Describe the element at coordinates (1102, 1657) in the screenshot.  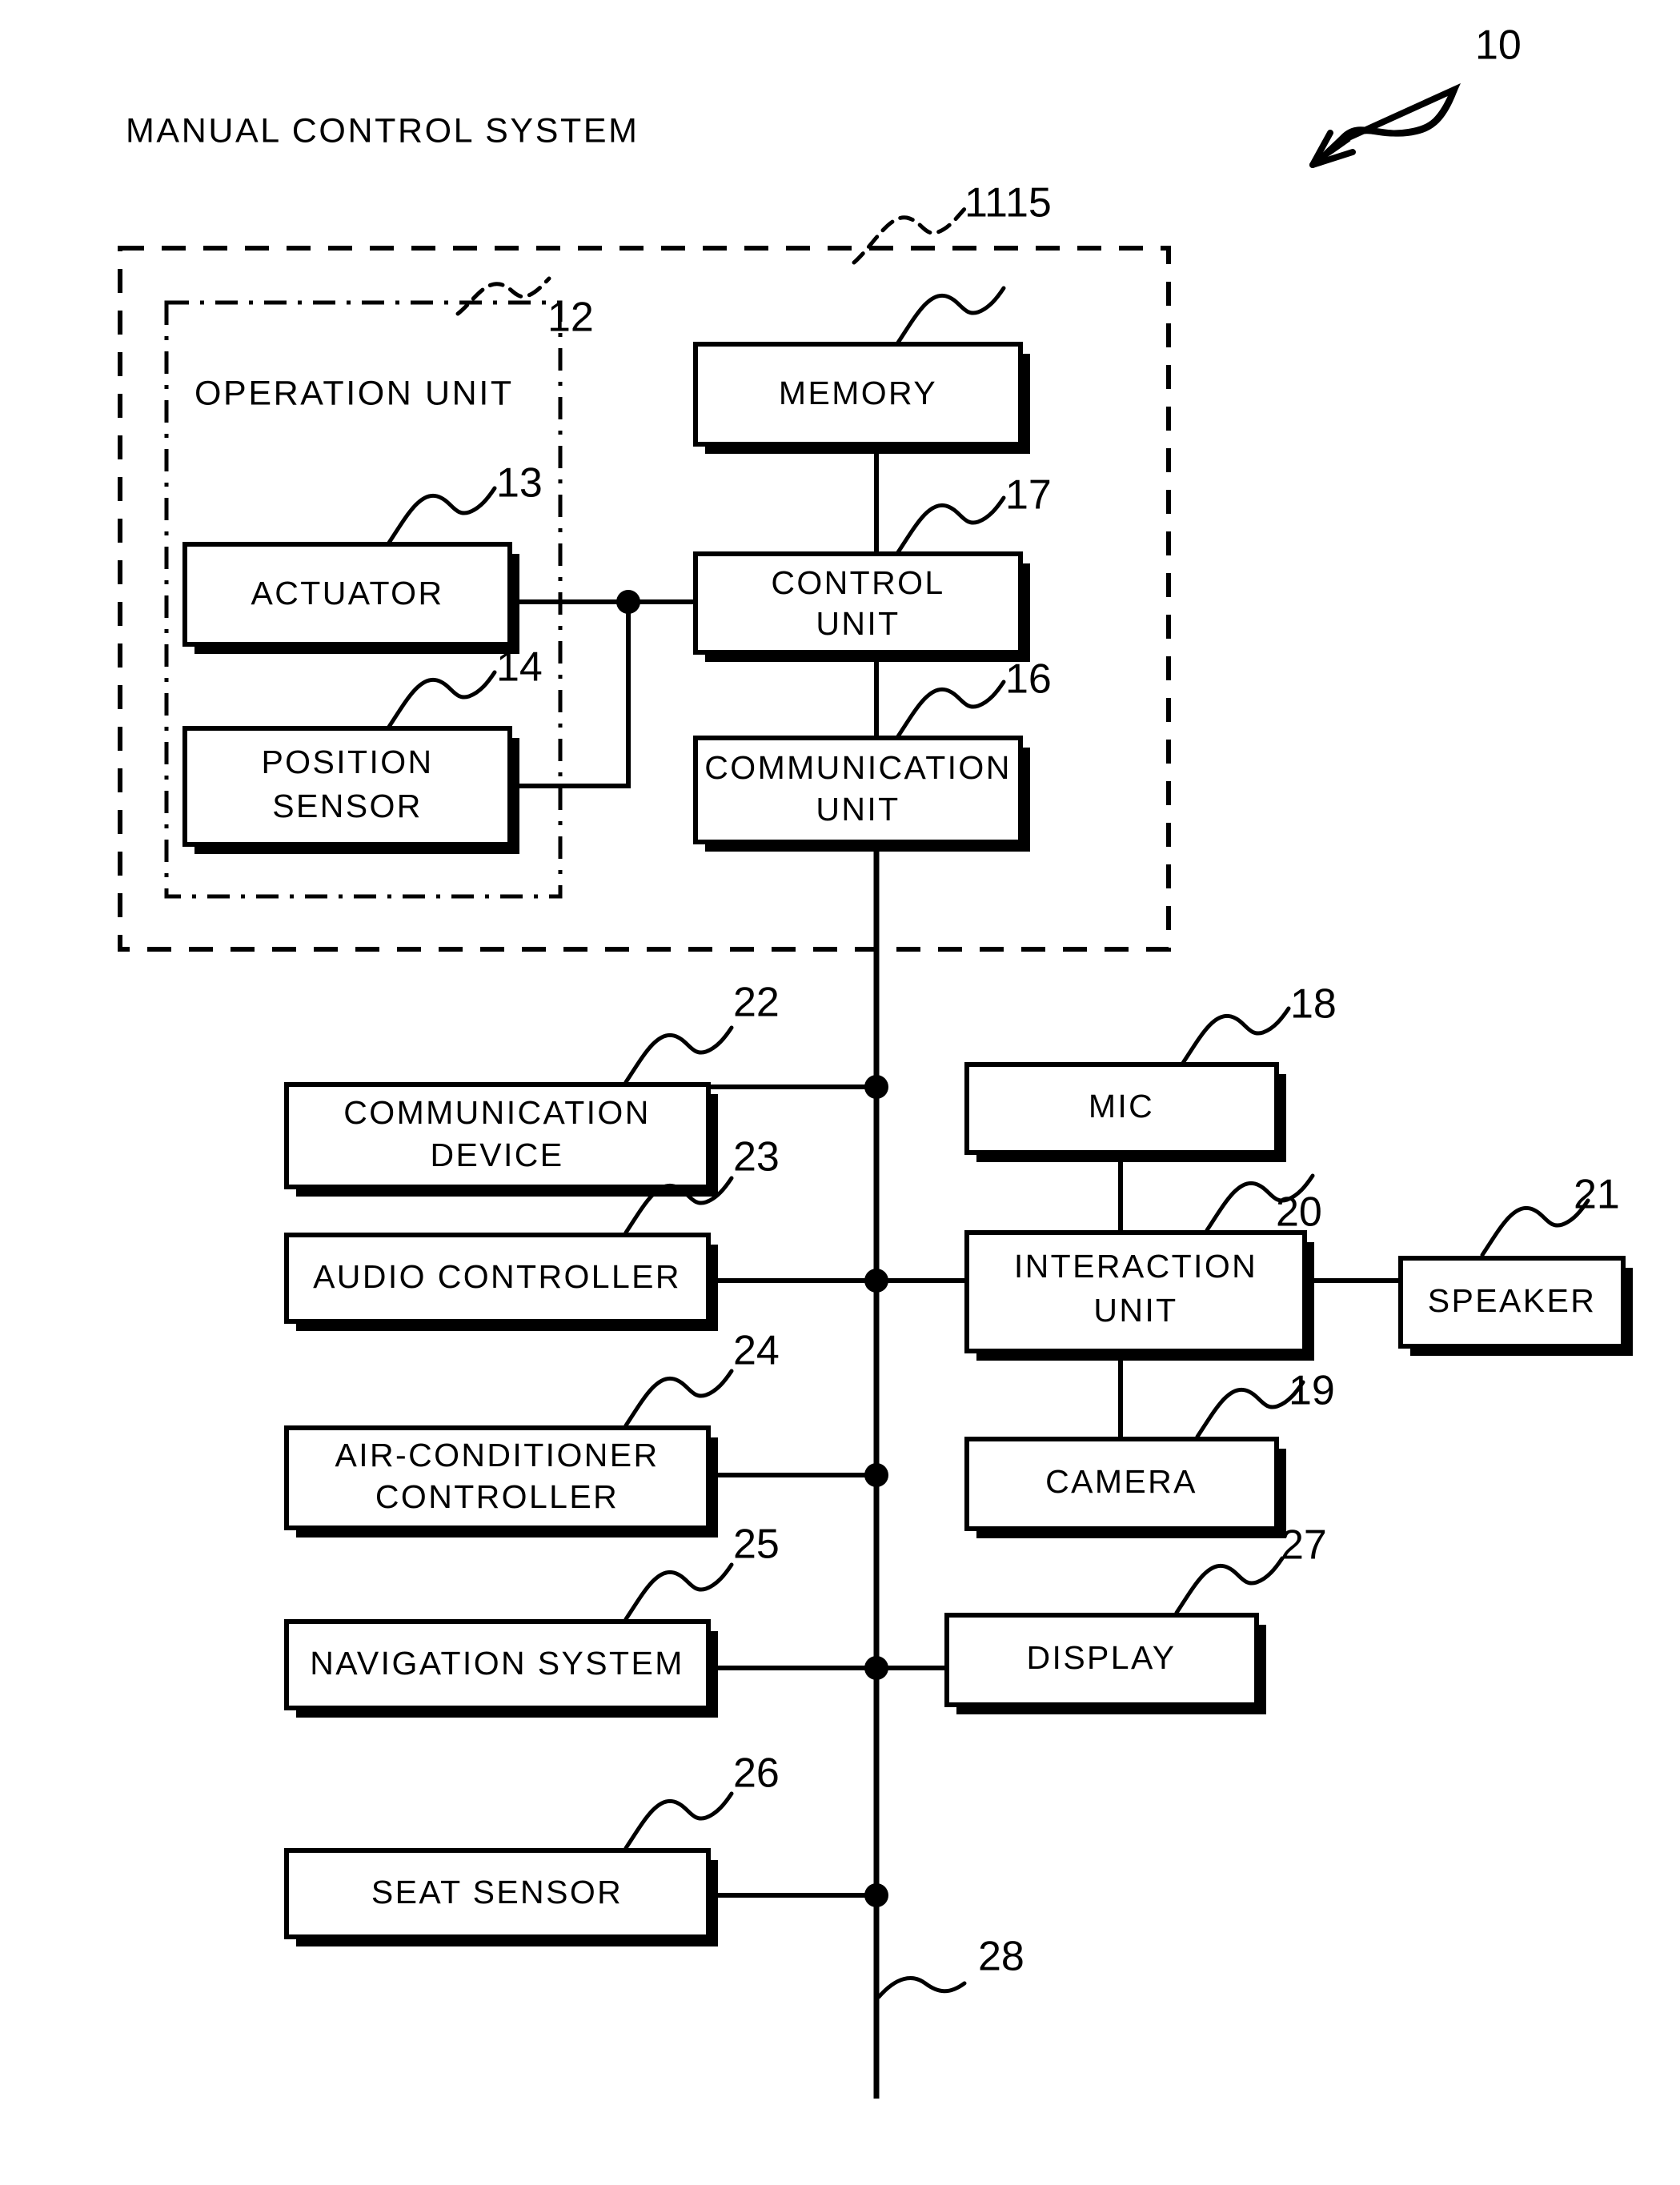
I see `block-display-label: DISPLAY` at that location.